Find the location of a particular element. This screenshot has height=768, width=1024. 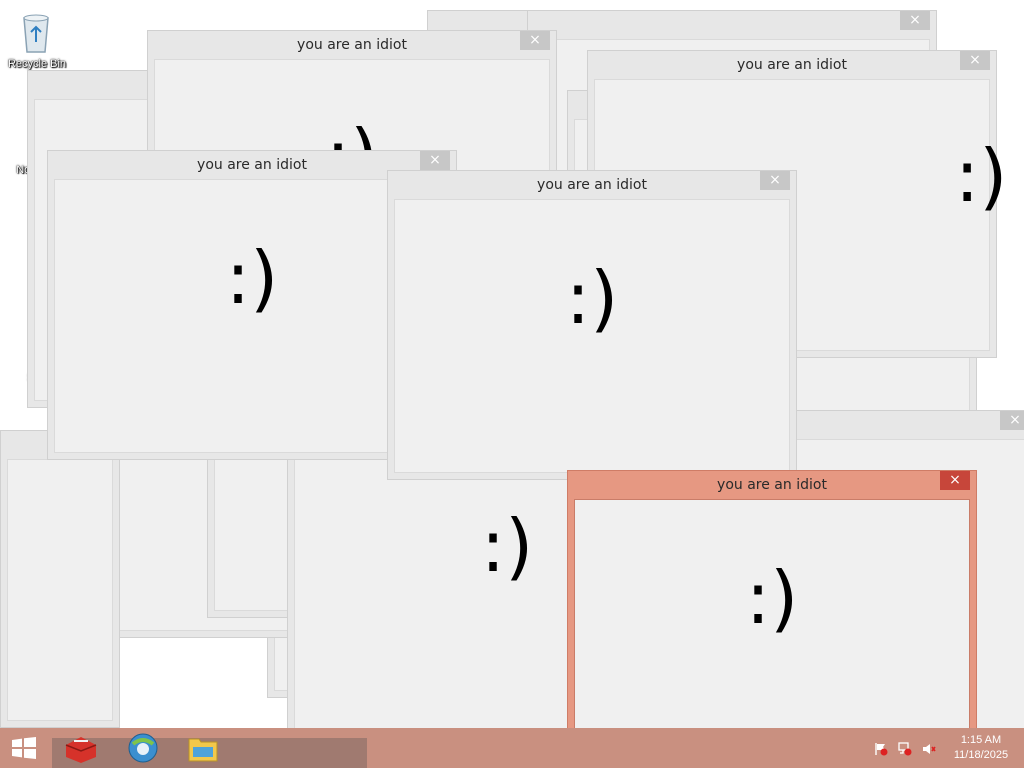

desktop-icon-label: Recycle Bin is located at coordinates (37, 64).